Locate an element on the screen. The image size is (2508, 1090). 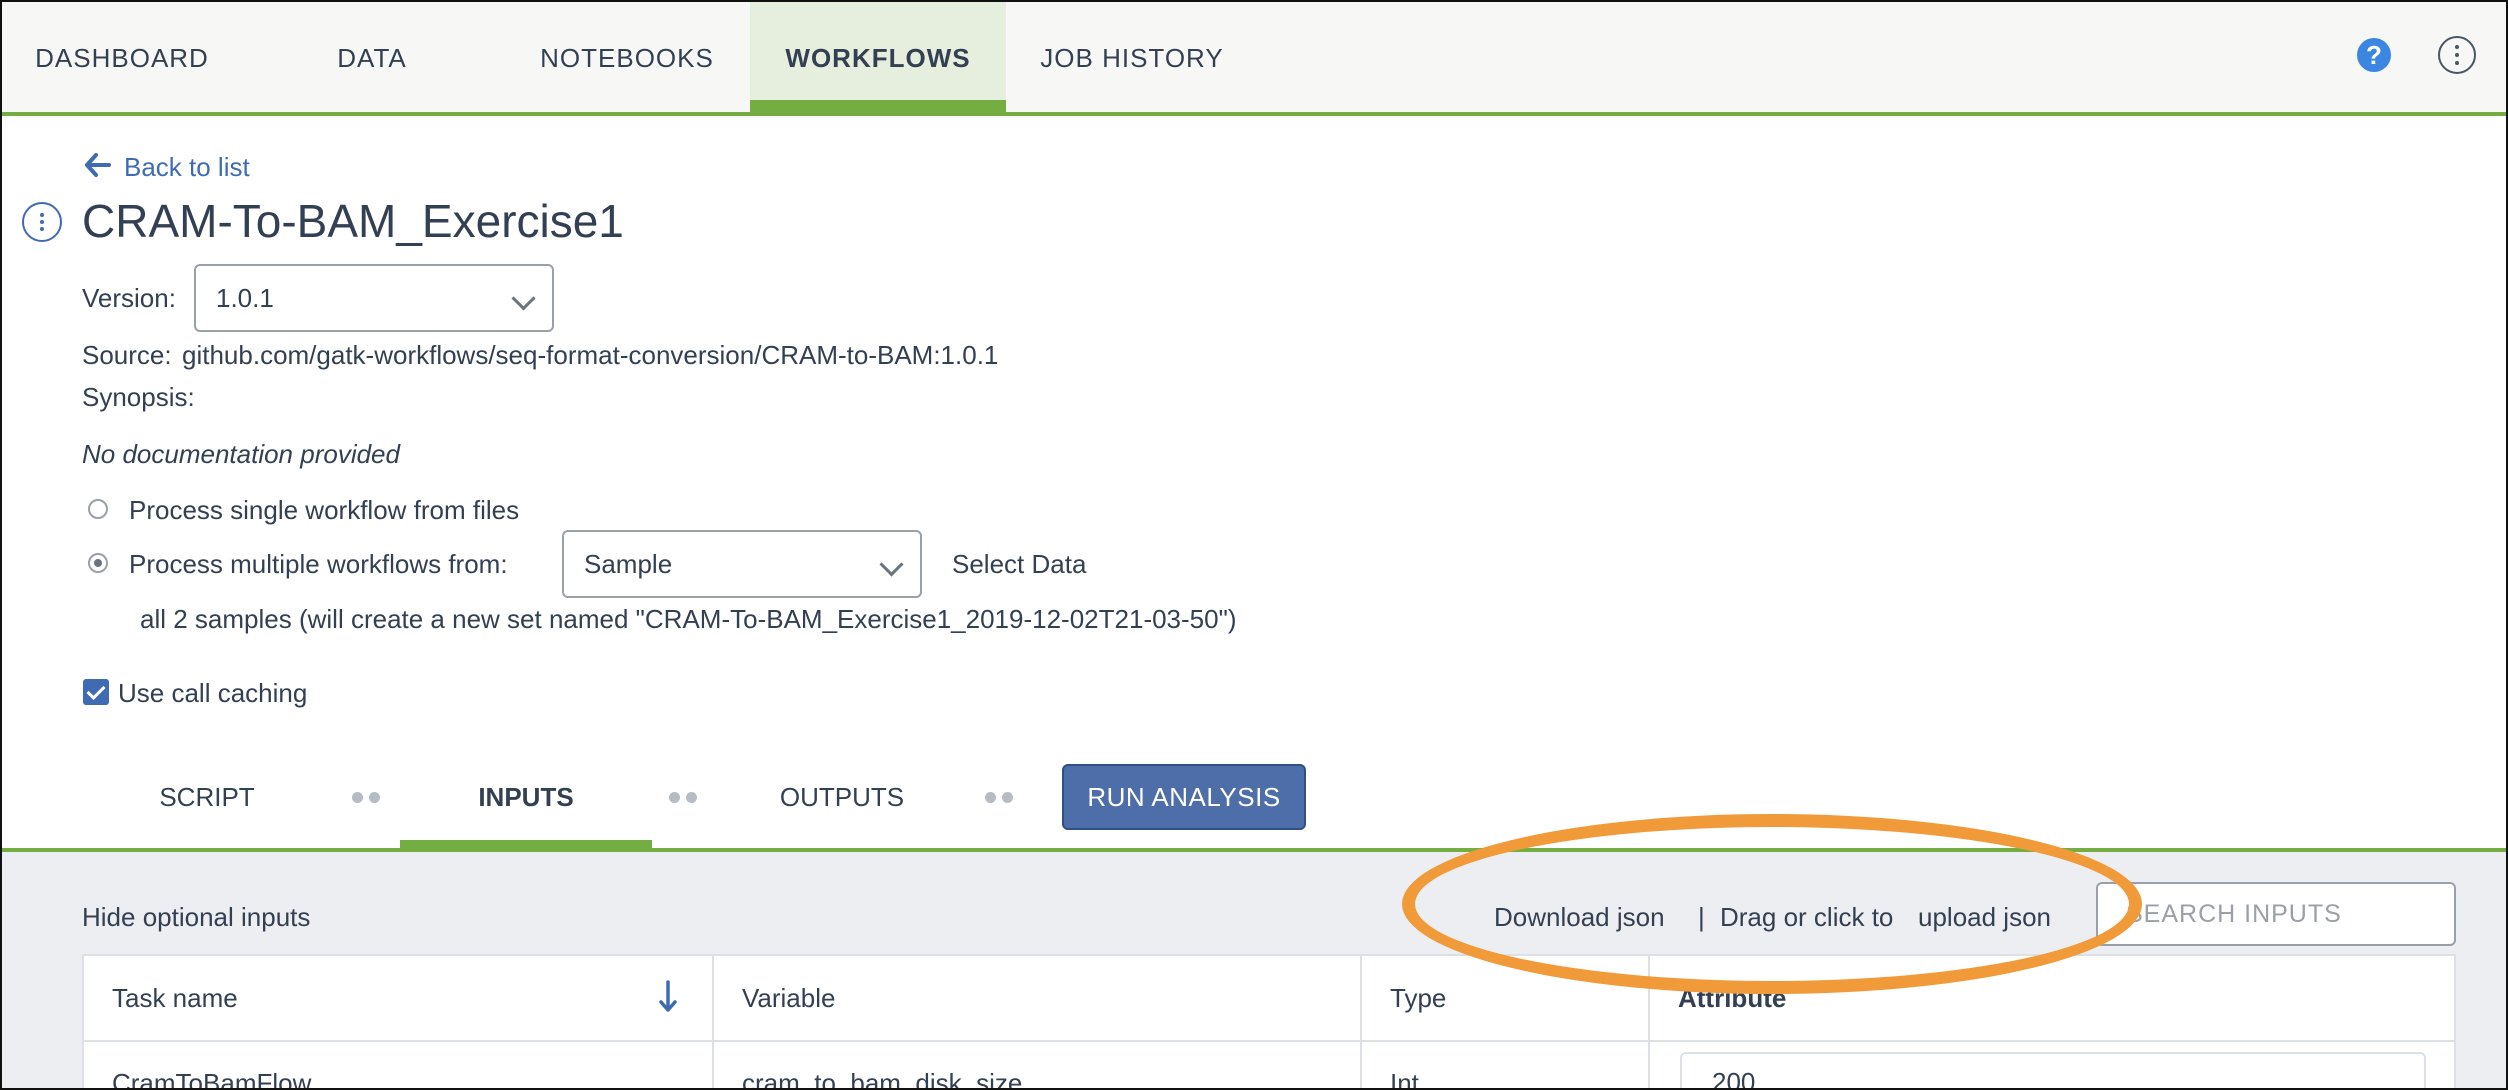
column-header-attribute: Attribute is located at coordinates (2053, 998).